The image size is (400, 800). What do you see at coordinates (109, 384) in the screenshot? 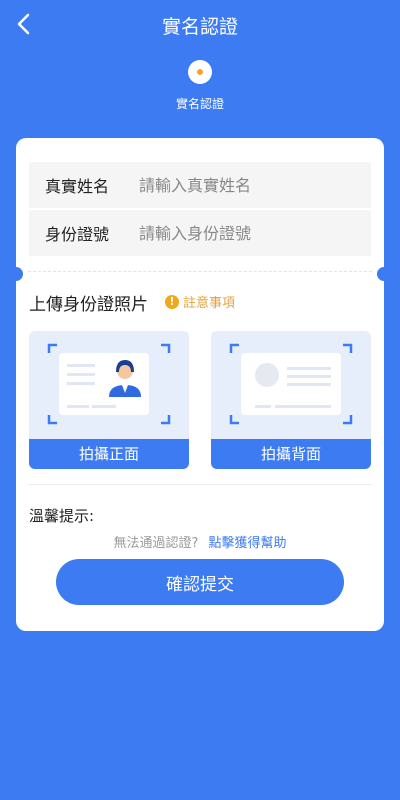
I see `id-front-illustration` at bounding box center [109, 384].